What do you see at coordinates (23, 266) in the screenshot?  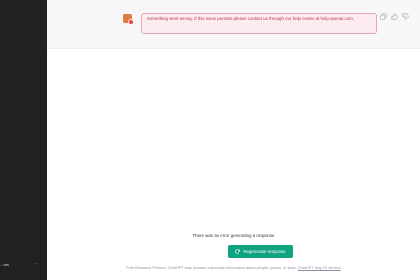 I see `sidebar-user-row: ...ors ···` at bounding box center [23, 266].